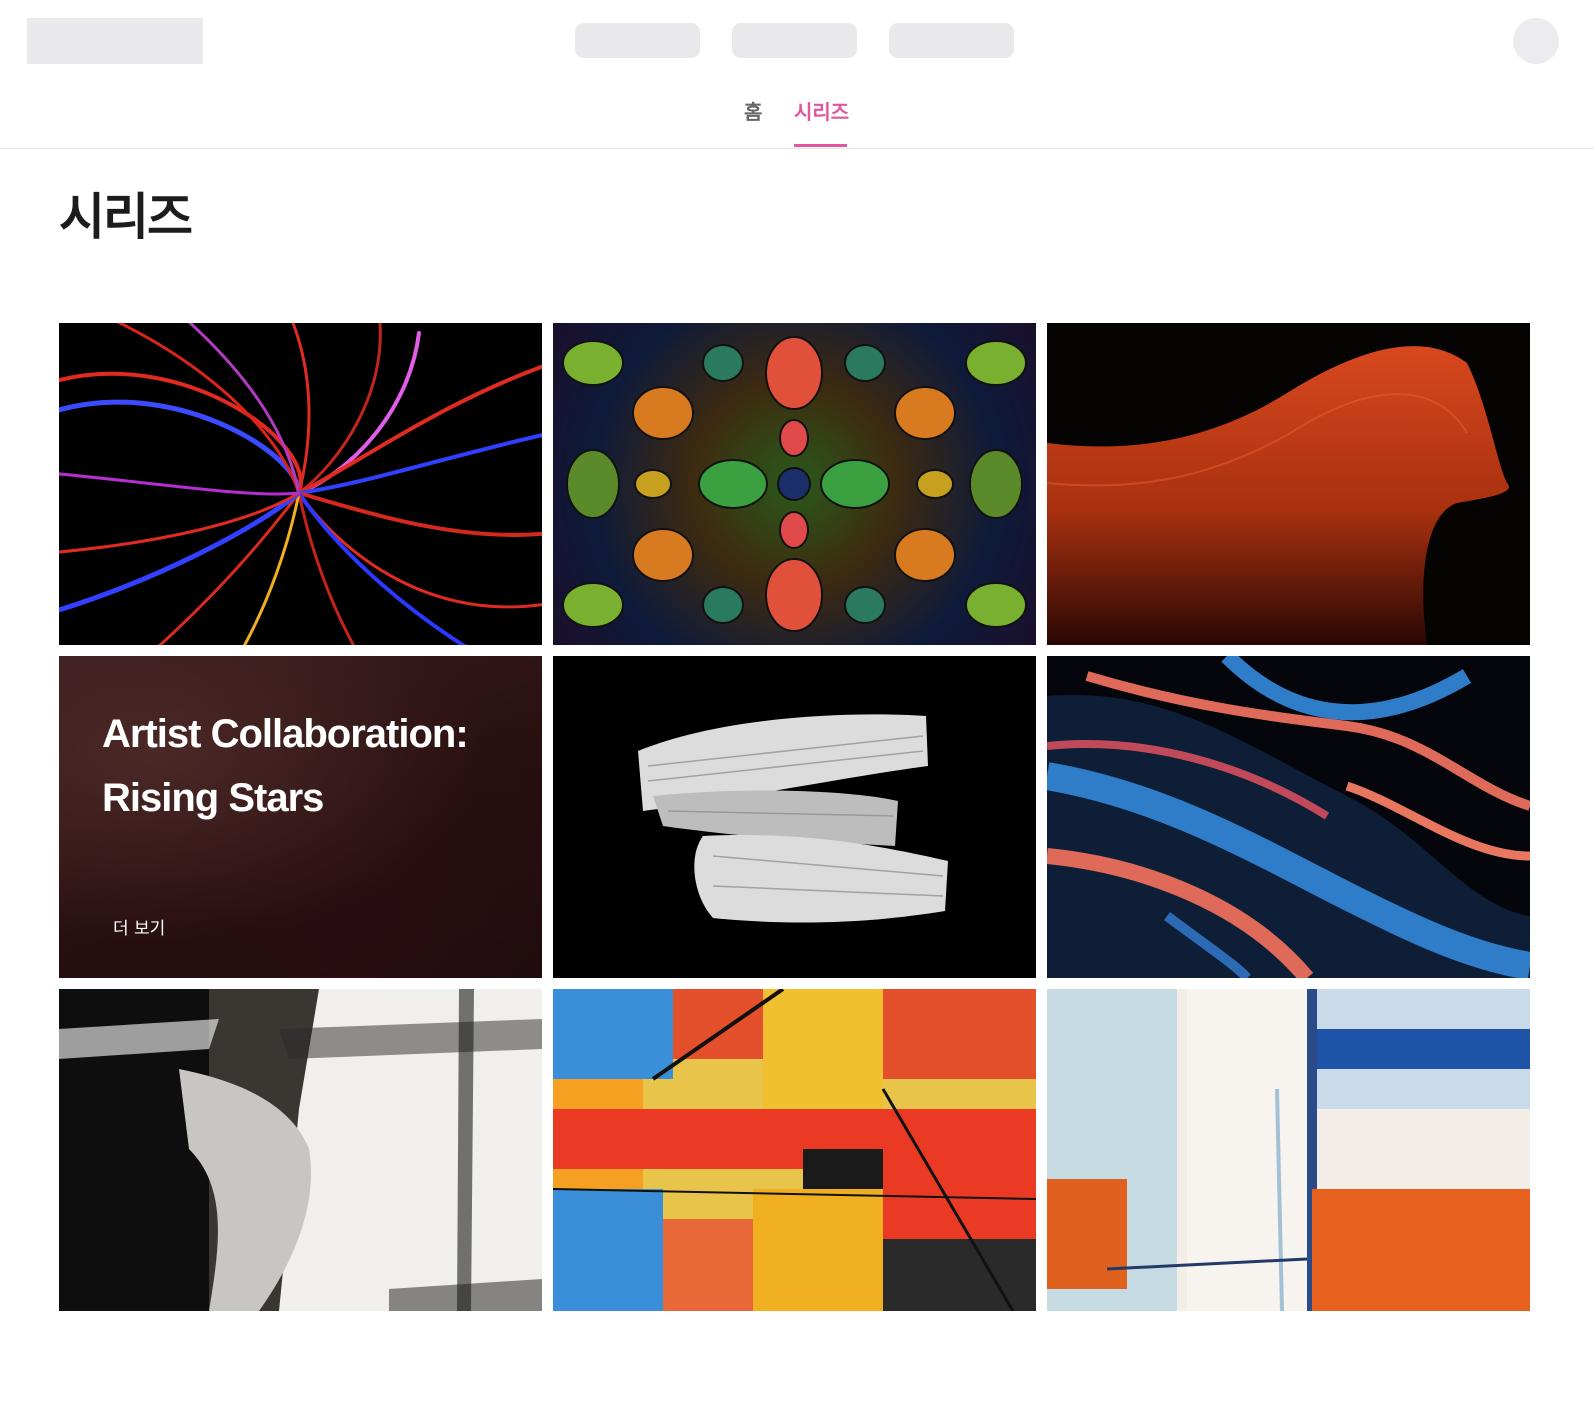 This screenshot has height=1408, width=1594. I want to click on active-tab-indicator, so click(820, 145).